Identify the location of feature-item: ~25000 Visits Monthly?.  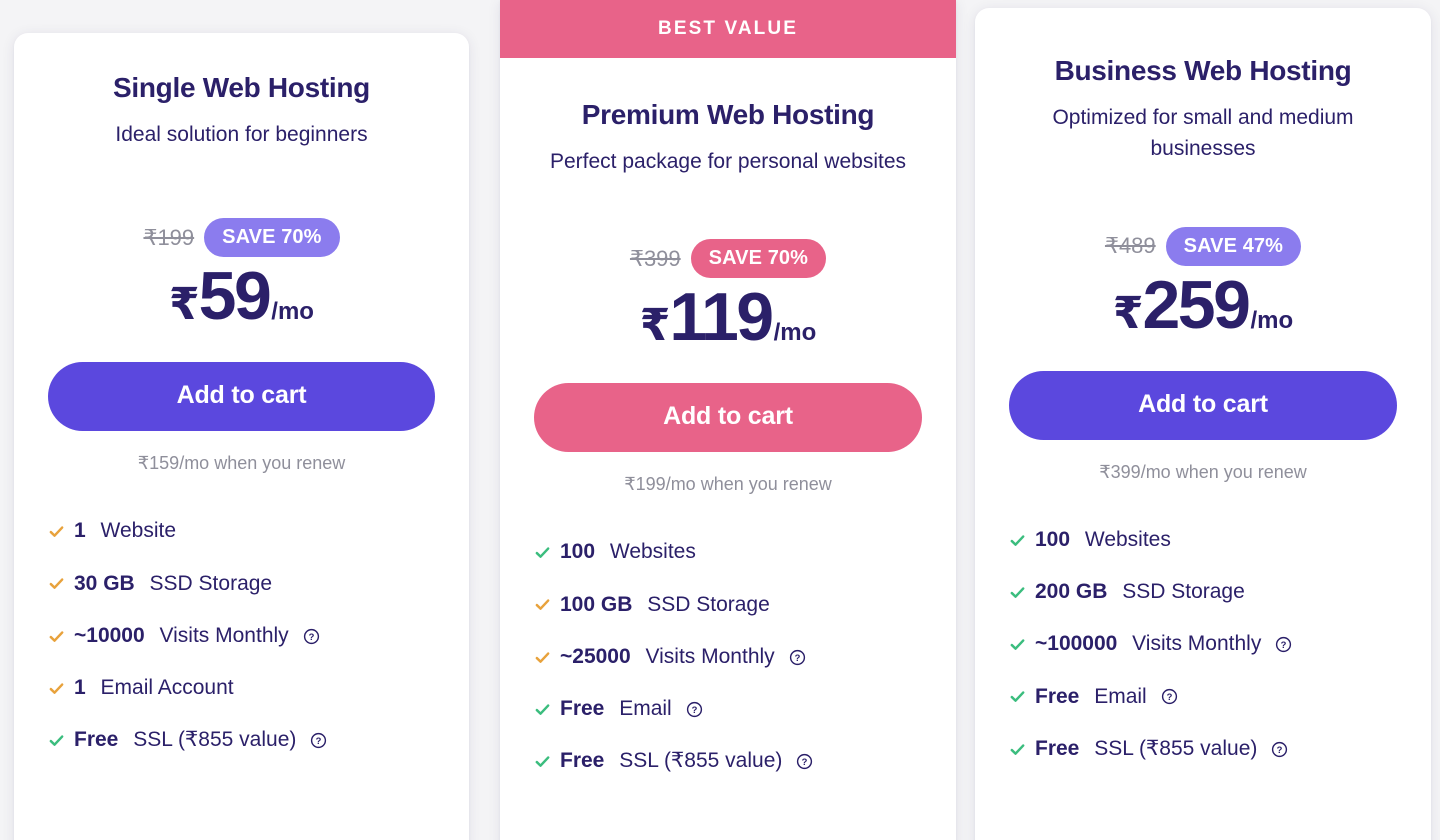
(728, 657).